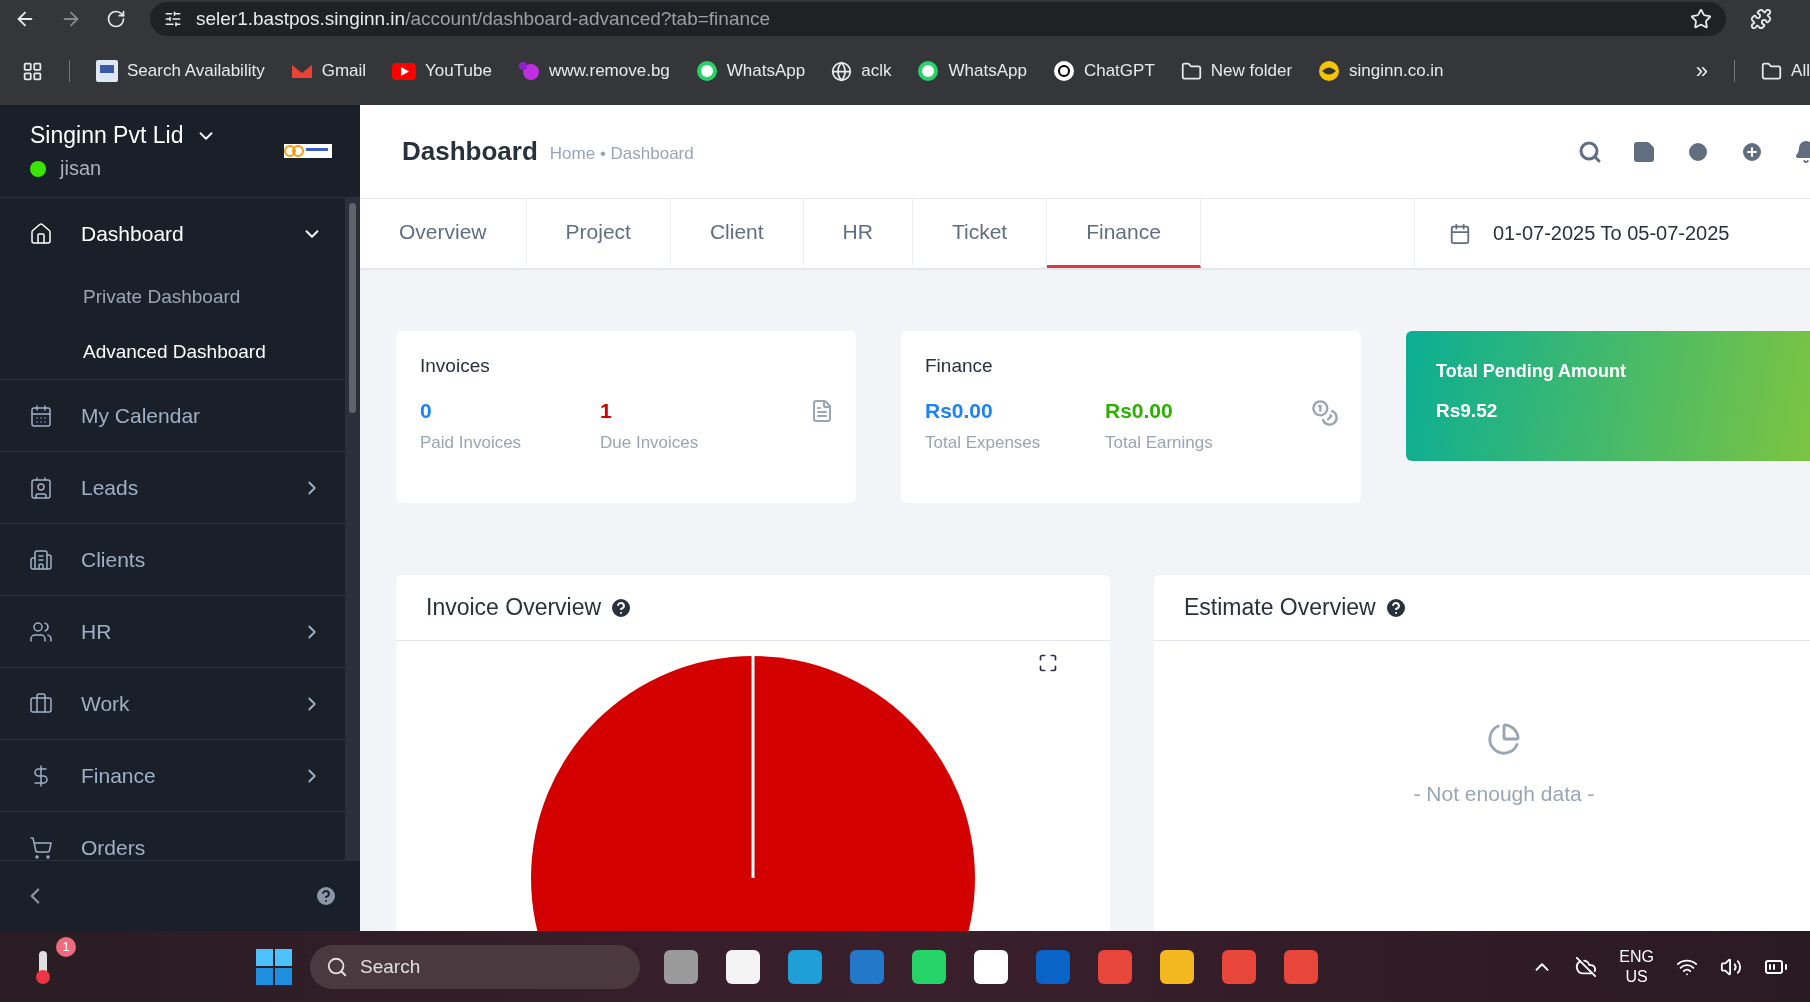 The image size is (1810, 1002). I want to click on bookmark: Gmail, so click(328, 71).